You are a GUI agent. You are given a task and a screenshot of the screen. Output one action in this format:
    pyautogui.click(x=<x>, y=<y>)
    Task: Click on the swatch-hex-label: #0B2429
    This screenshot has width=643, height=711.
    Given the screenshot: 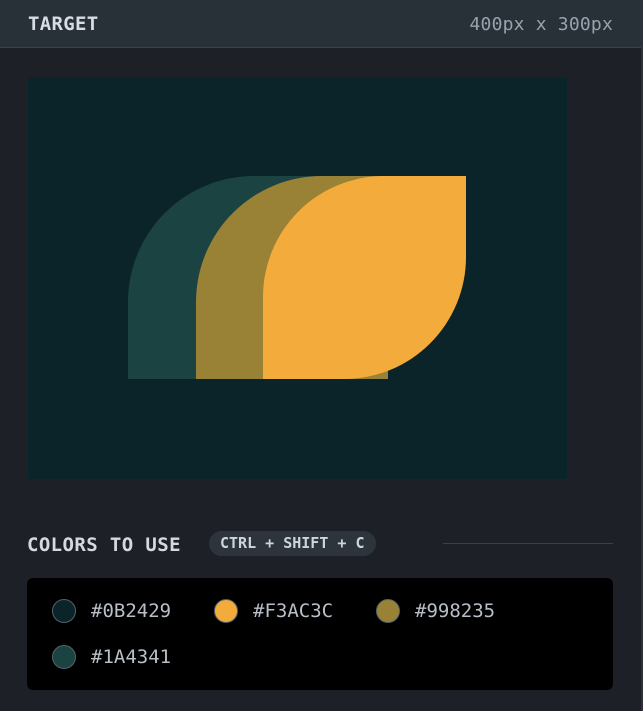 What is the action you would take?
    pyautogui.click(x=131, y=611)
    